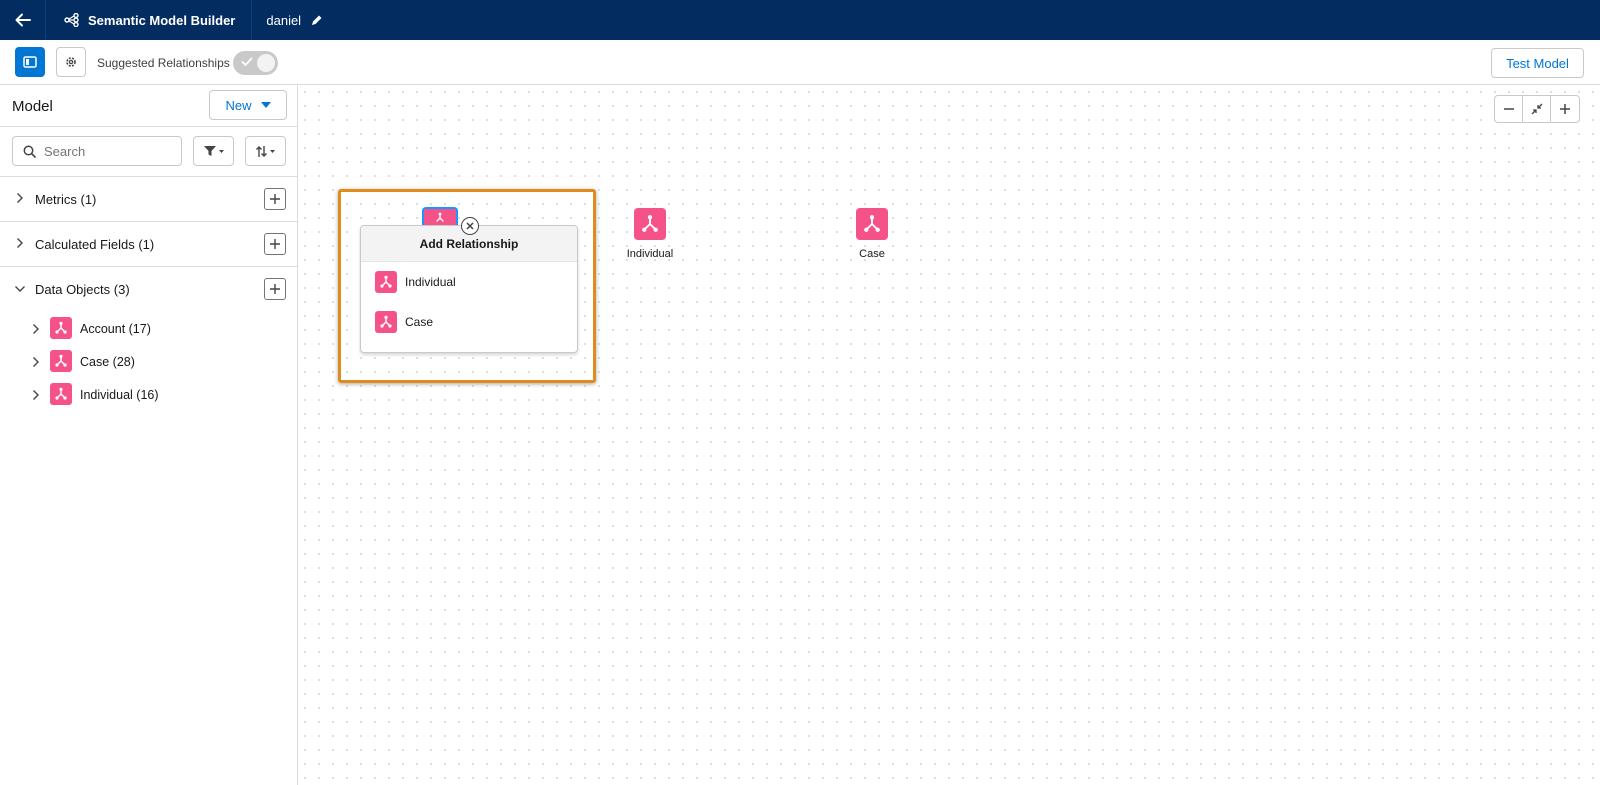 The image size is (1600, 785). What do you see at coordinates (71, 20) in the screenshot?
I see `semantic-model-icon` at bounding box center [71, 20].